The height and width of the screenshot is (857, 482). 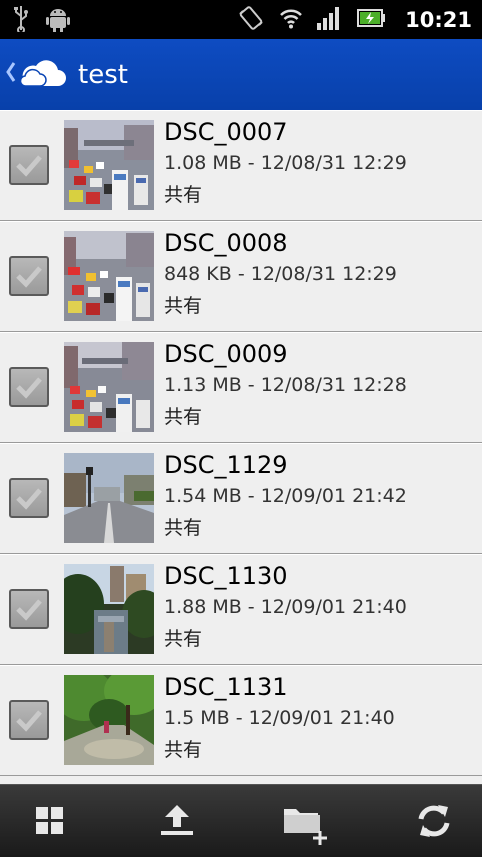 I want to click on refresh-icon, so click(x=434, y=821).